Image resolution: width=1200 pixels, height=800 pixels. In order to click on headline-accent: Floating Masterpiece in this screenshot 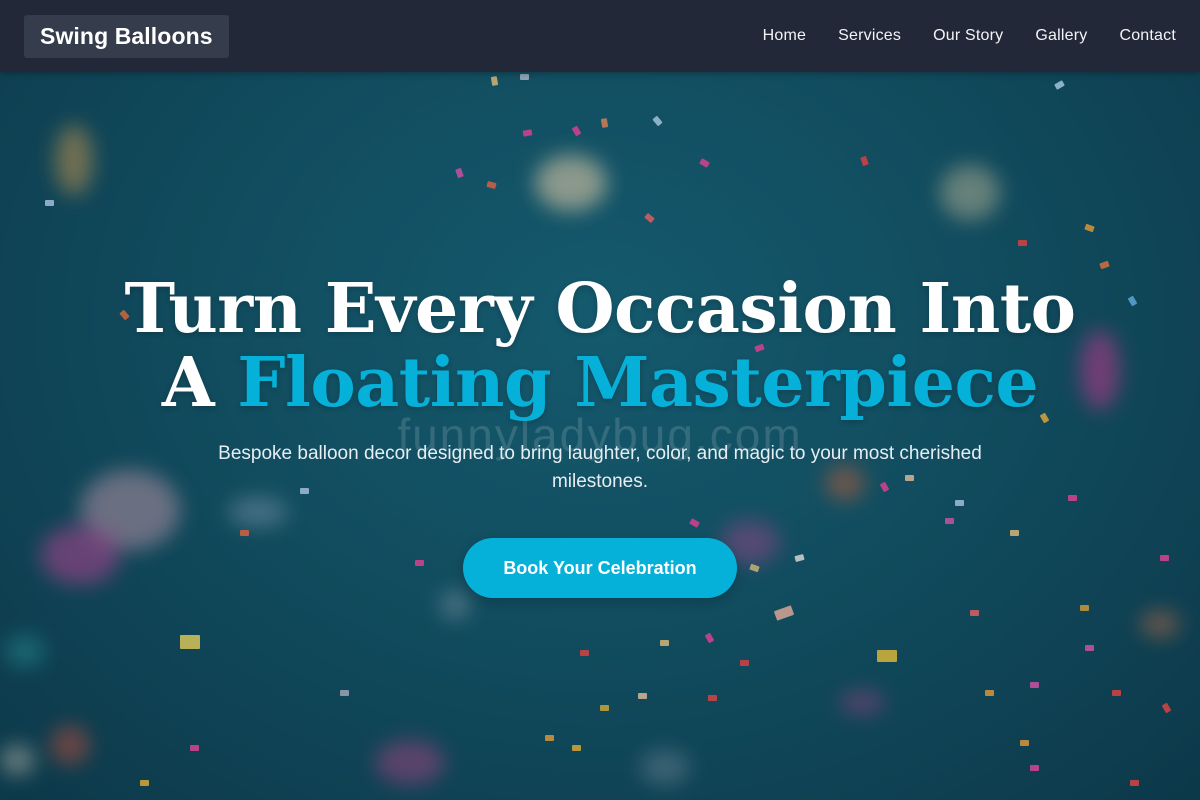, I will do `click(638, 383)`.